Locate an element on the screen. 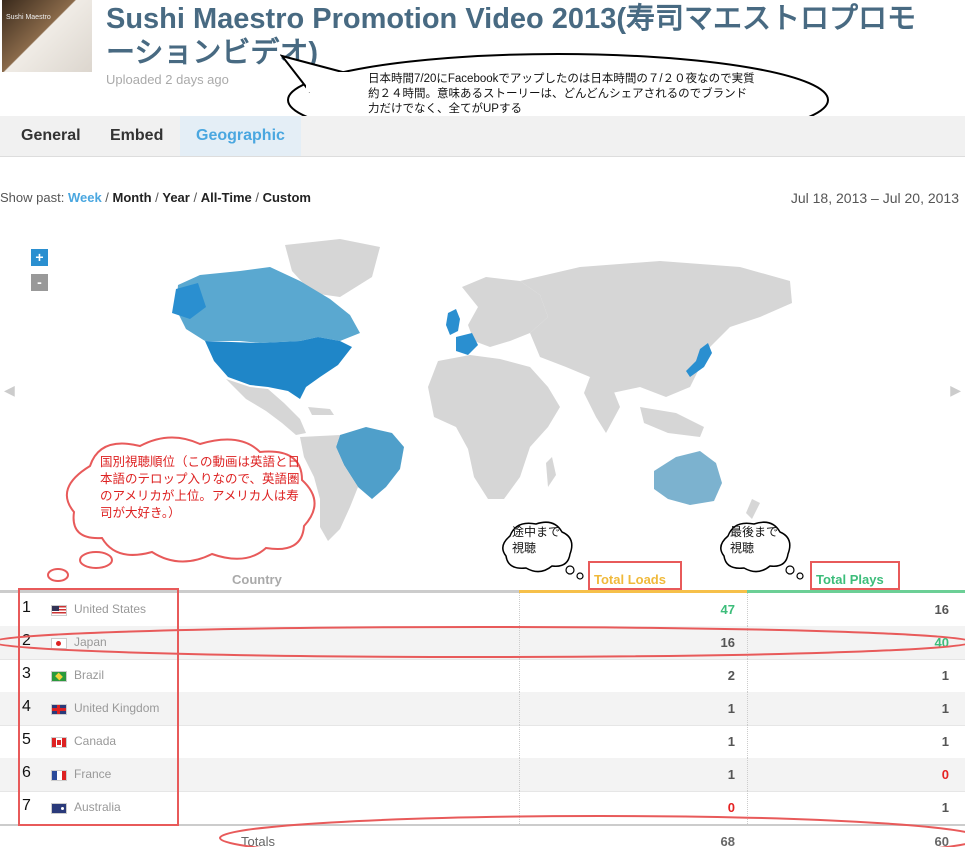  filter-month: Month is located at coordinates (132, 197).